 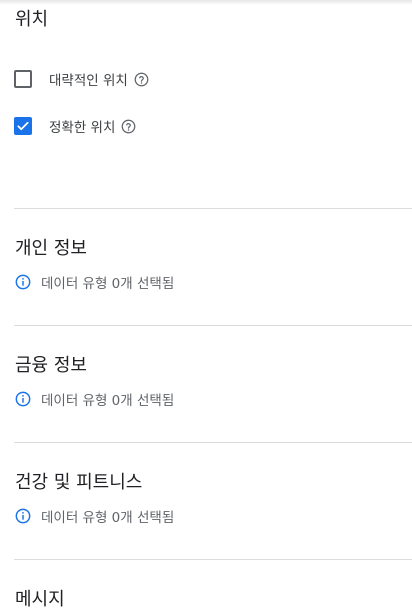 I want to click on financial-info-section-title: 금융 정보, so click(x=51, y=366).